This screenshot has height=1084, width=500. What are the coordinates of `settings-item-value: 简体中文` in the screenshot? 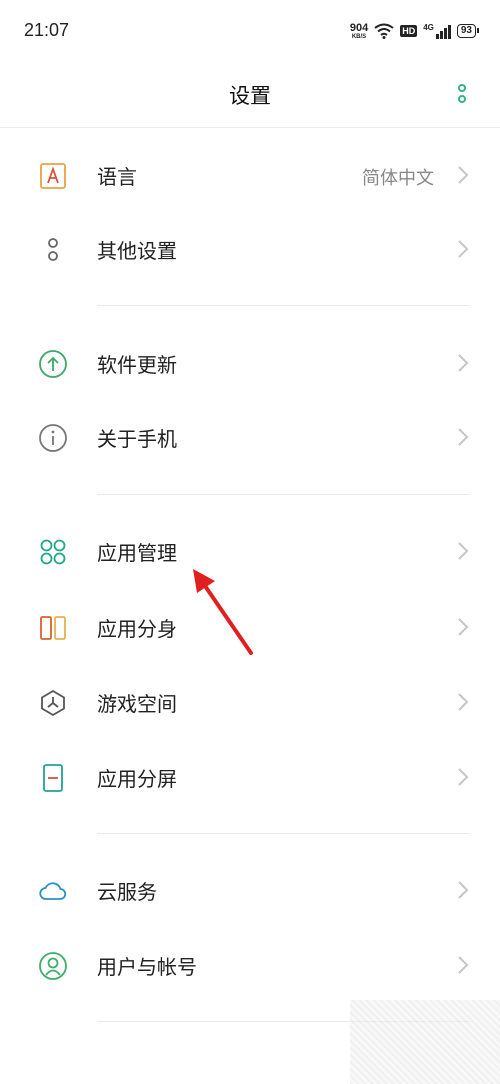 It's located at (398, 178).